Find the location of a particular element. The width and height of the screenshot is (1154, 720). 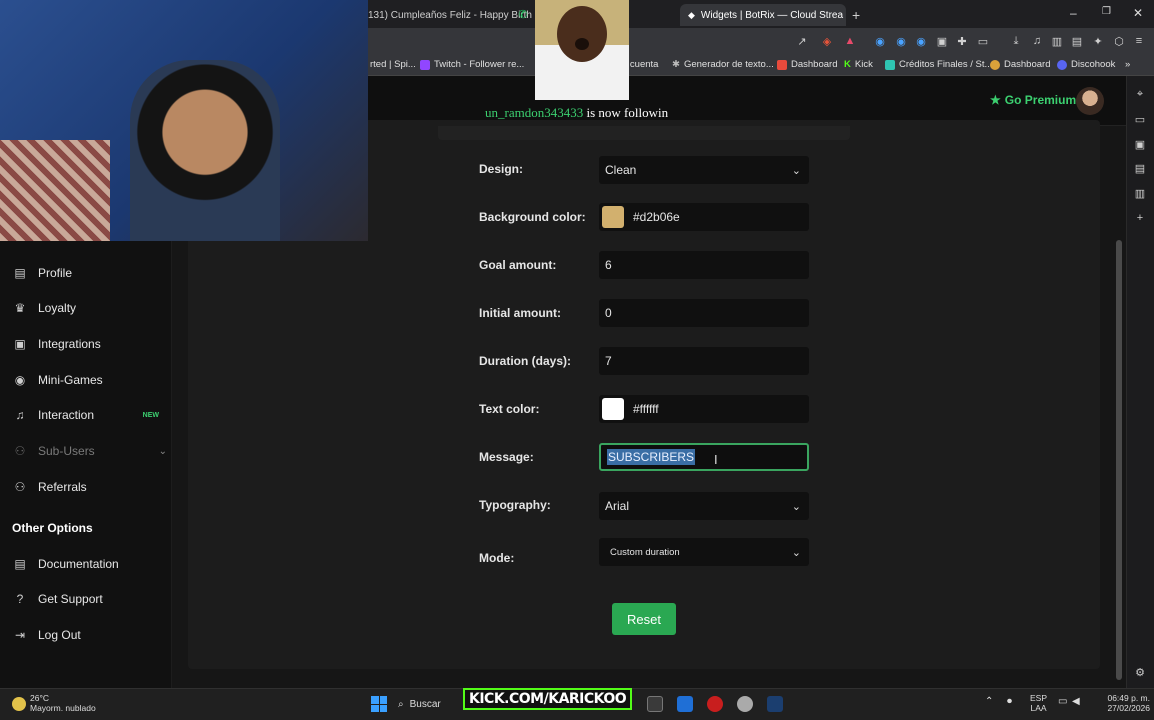

bookmark-6: K Kick is located at coordinates (858, 64).